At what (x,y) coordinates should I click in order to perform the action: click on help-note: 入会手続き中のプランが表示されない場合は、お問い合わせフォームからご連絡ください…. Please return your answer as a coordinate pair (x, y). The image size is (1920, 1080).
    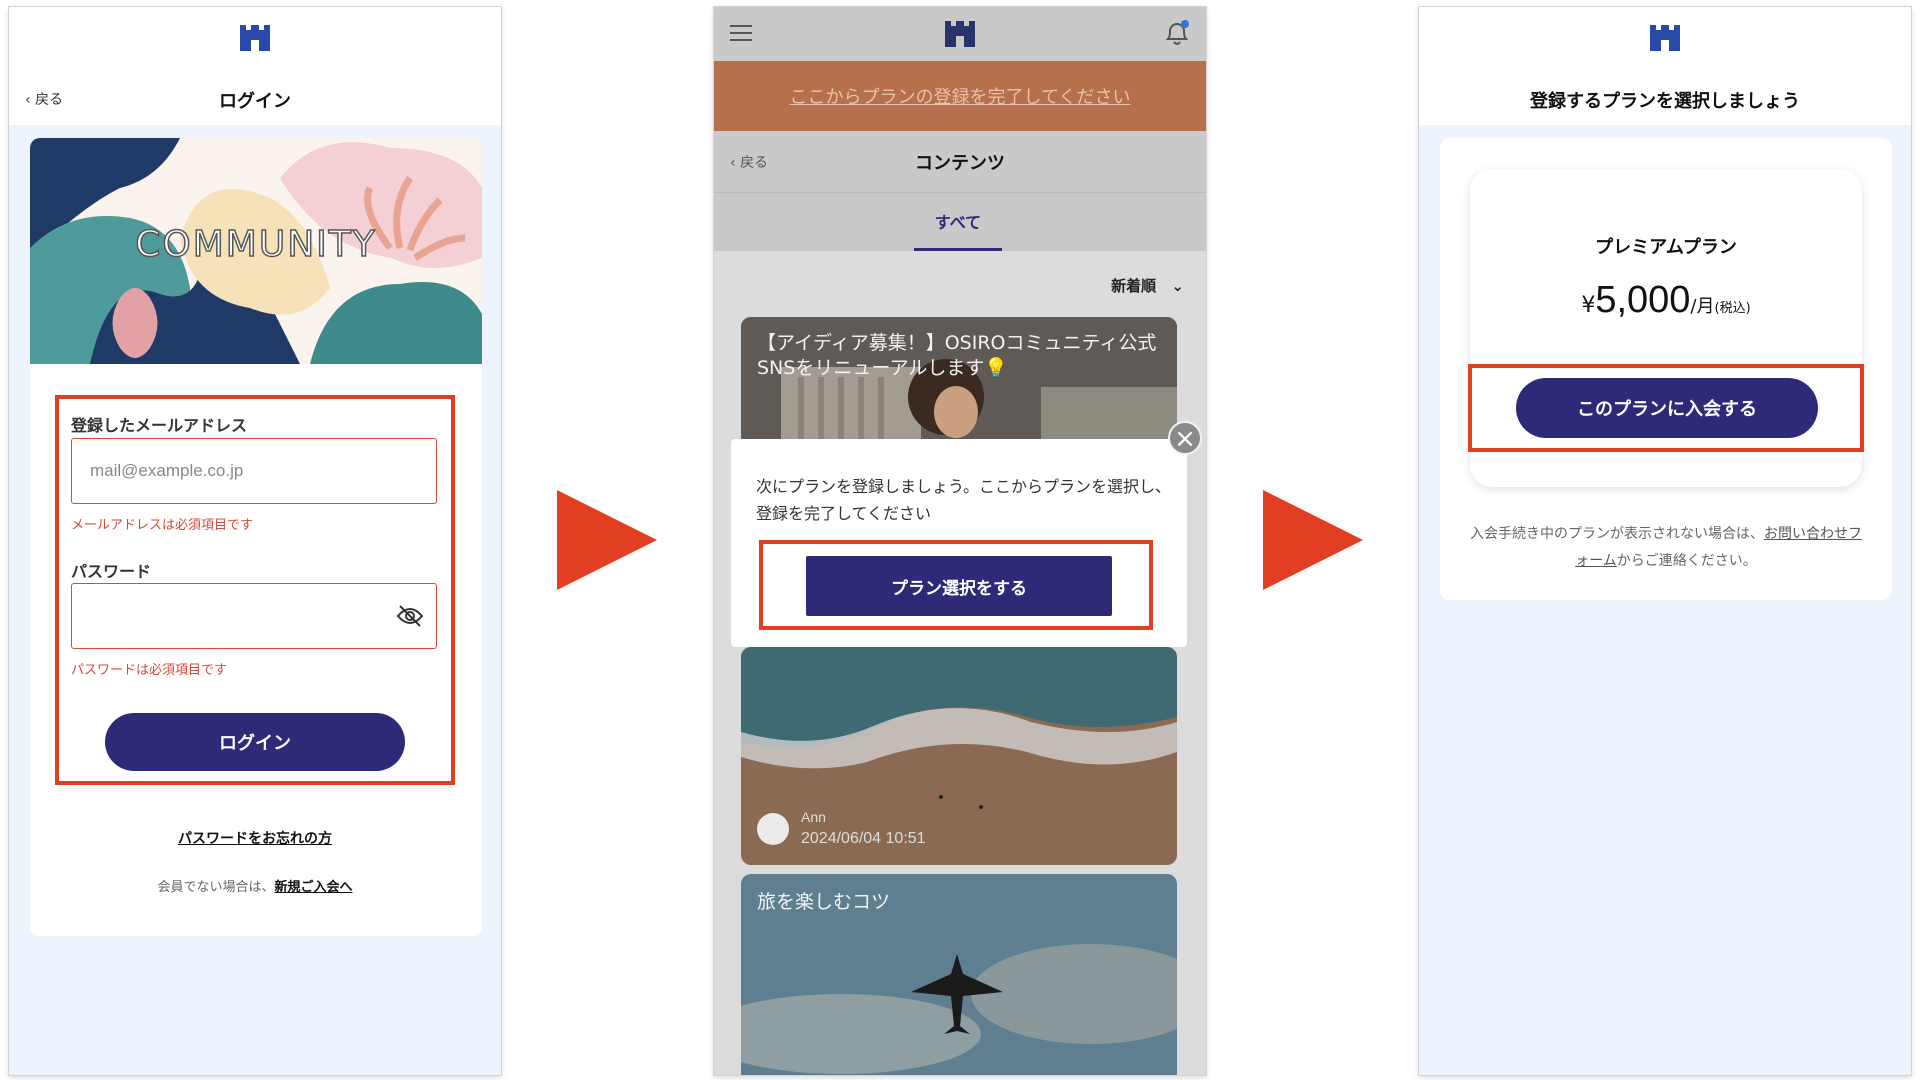
    Looking at the image, I should click on (1666, 547).